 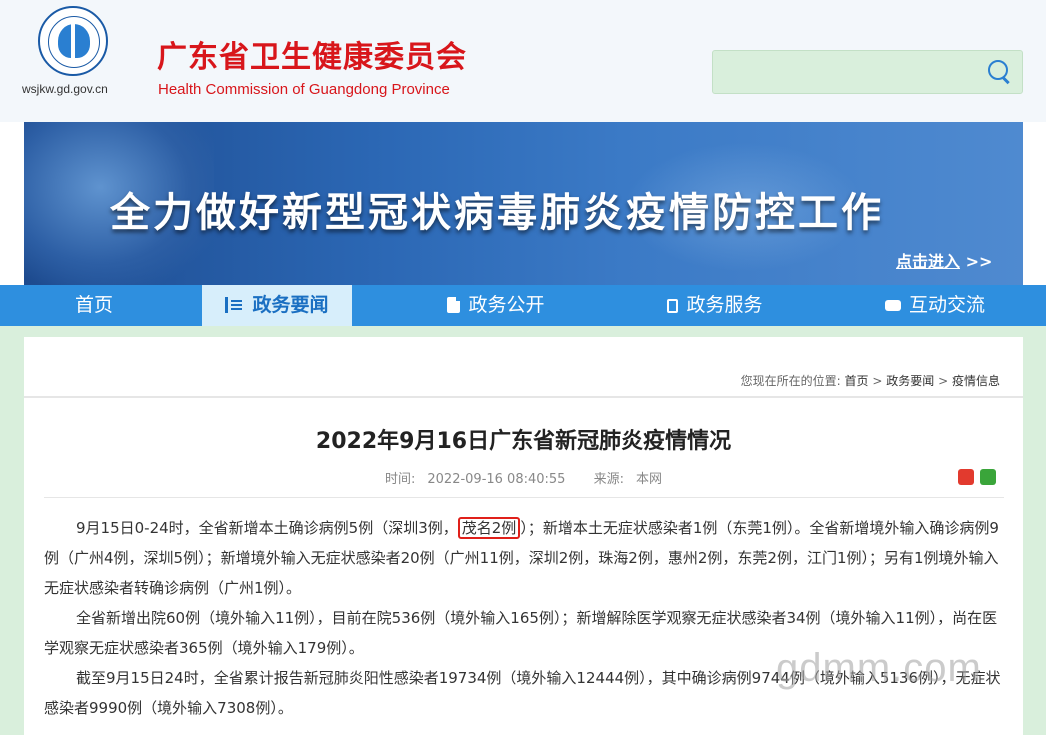 What do you see at coordinates (892, 305) in the screenshot?
I see `chat-icon` at bounding box center [892, 305].